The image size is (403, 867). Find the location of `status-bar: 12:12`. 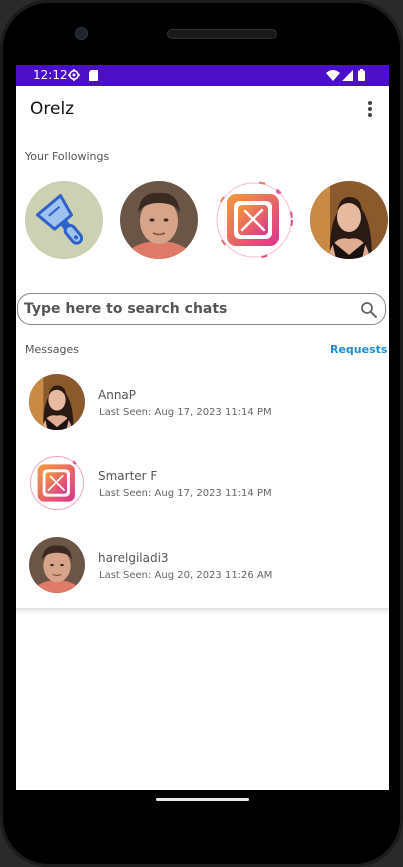

status-bar: 12:12 is located at coordinates (202, 75).